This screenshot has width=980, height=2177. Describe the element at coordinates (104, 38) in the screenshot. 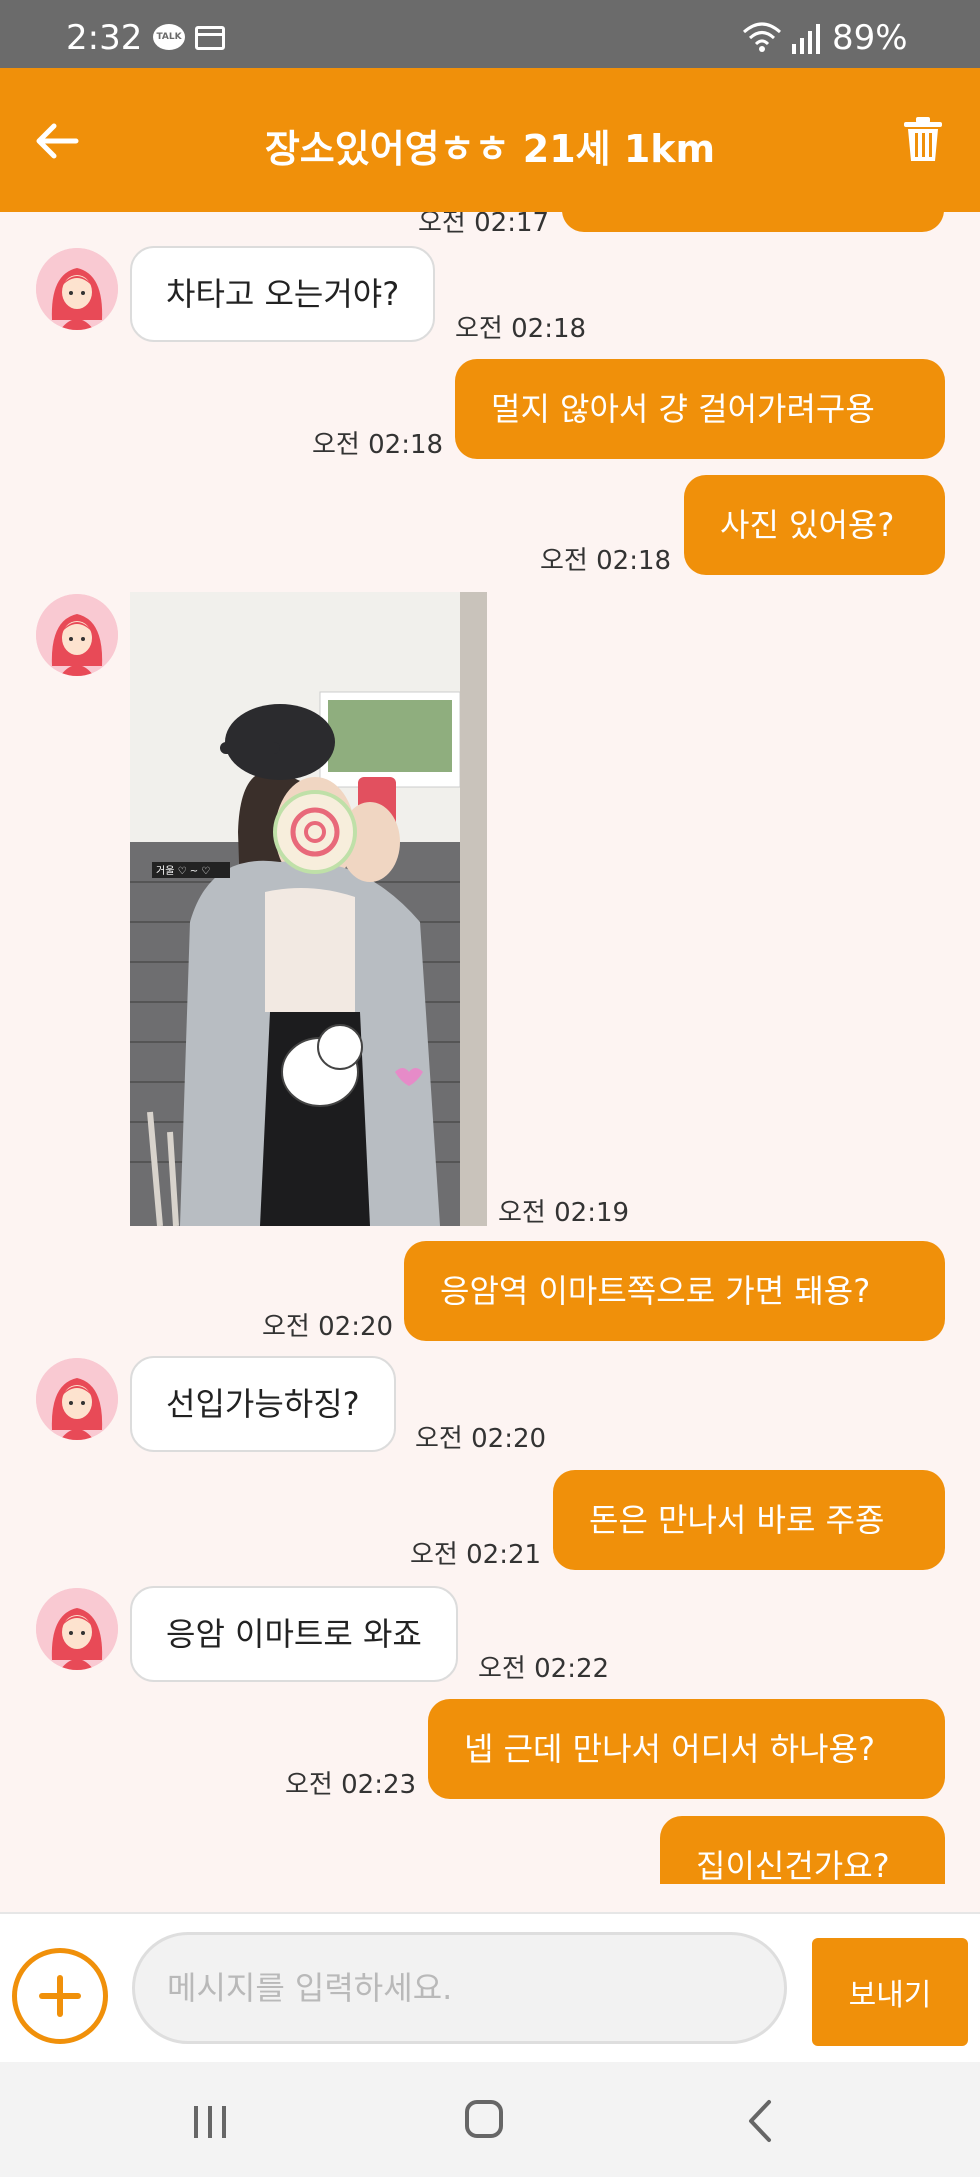

I see `status-time: 2:32` at that location.